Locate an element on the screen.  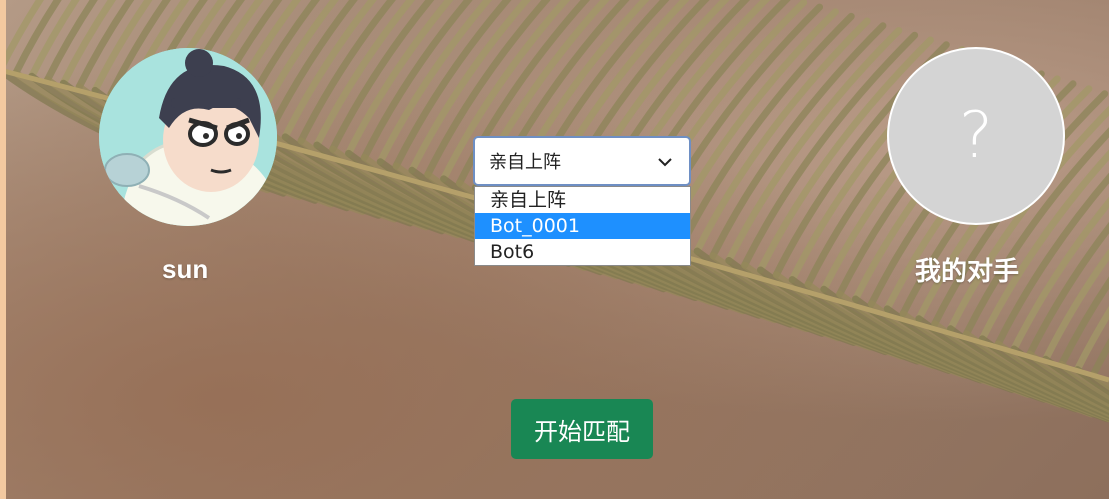
cartoon-avatar-image is located at coordinates (188, 137).